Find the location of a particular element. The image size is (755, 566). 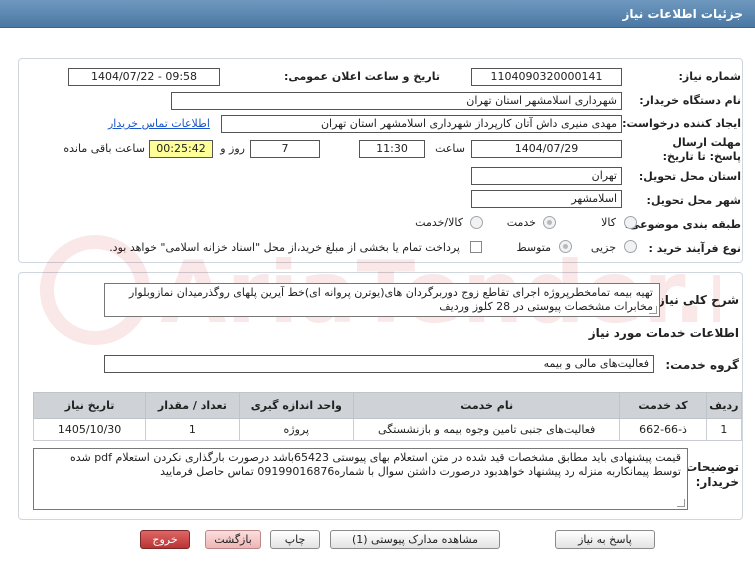

category-radio-goods is located at coordinates (630, 222).